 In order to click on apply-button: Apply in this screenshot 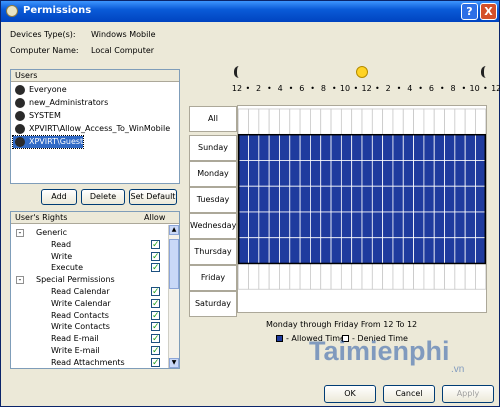, I will do `click(468, 394)`.